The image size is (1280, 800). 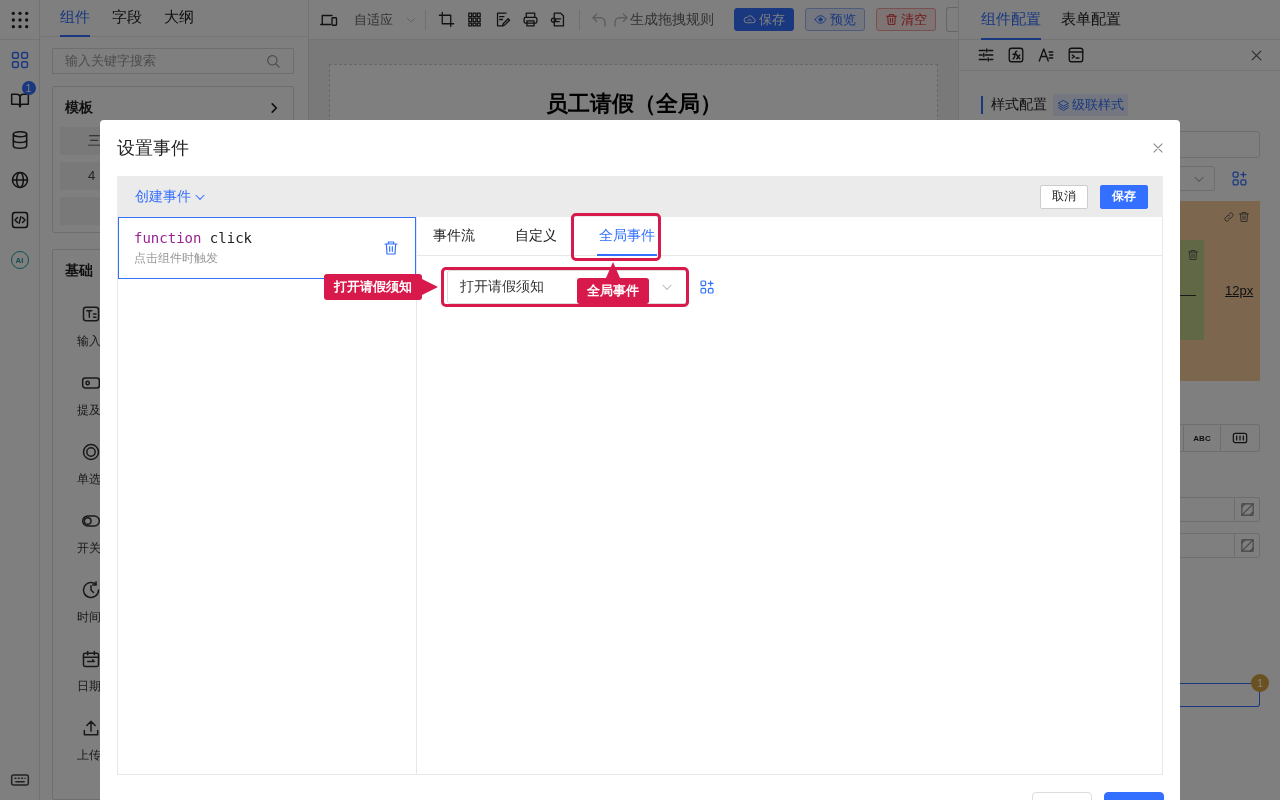 What do you see at coordinates (89, 617) in the screenshot?
I see `component-label: 时间` at bounding box center [89, 617].